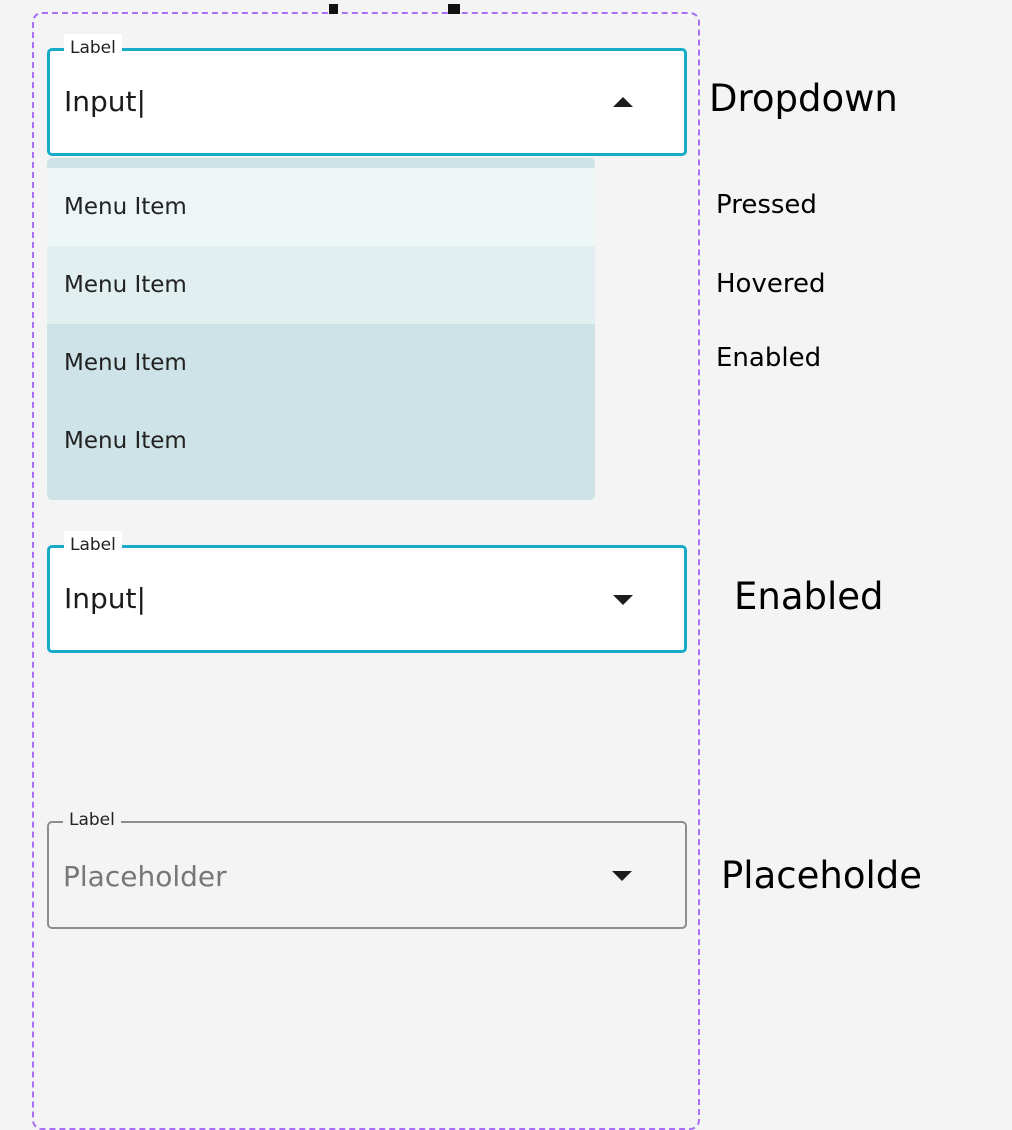 This screenshot has height=1130, width=1012. I want to click on state-label-pressed: Pressed, so click(766, 205).